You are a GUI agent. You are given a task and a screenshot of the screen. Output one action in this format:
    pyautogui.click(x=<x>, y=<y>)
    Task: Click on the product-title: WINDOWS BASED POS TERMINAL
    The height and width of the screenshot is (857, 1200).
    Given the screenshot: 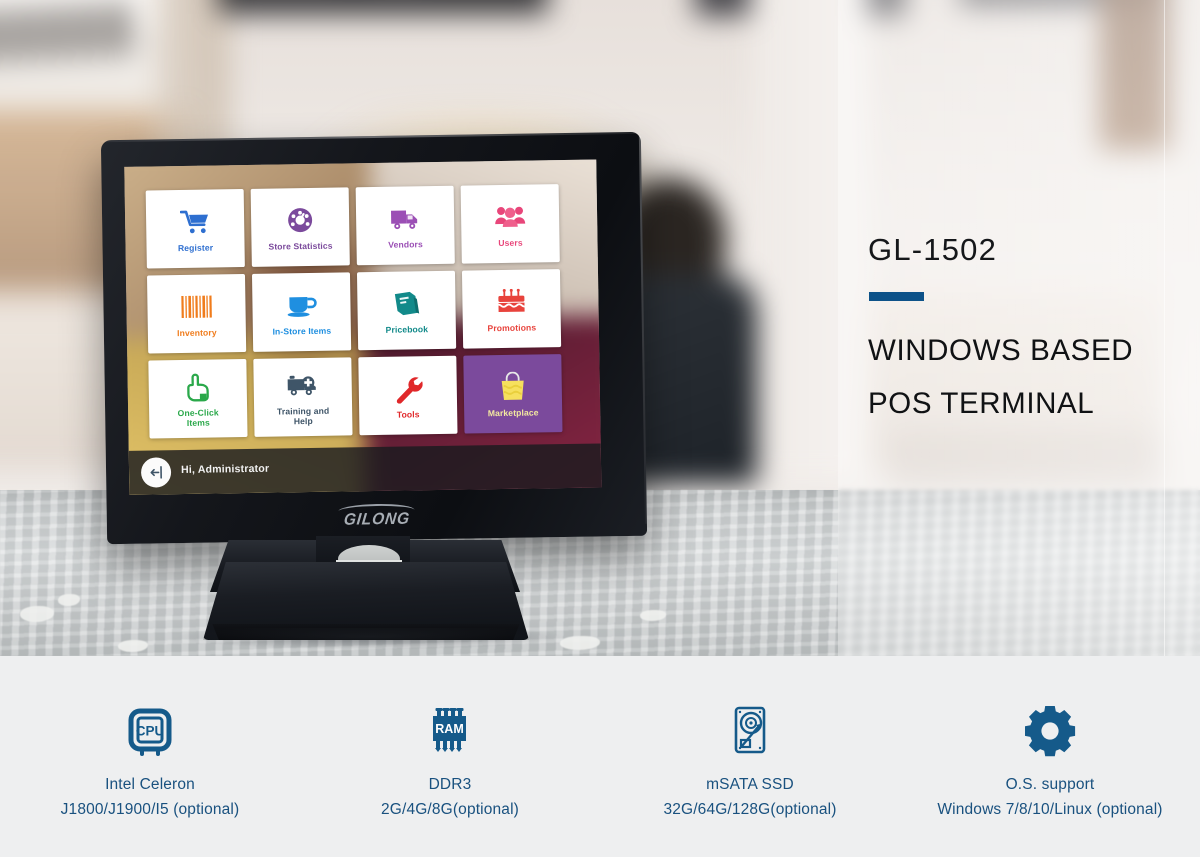 What is the action you would take?
    pyautogui.click(x=1028, y=377)
    